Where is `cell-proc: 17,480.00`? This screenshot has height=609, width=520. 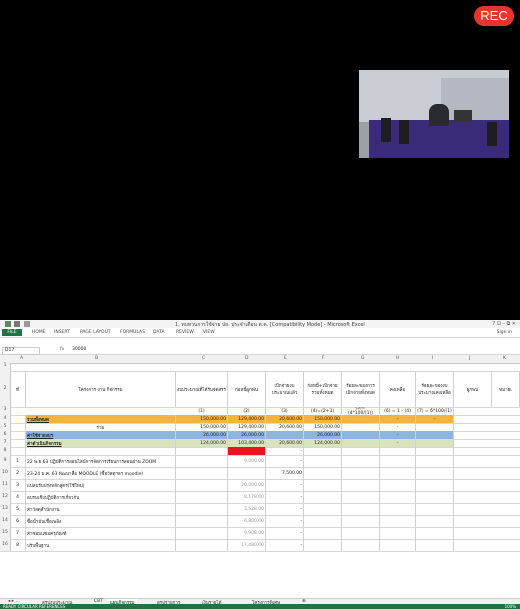 cell-proc: 17,480.00 is located at coordinates (247, 545).